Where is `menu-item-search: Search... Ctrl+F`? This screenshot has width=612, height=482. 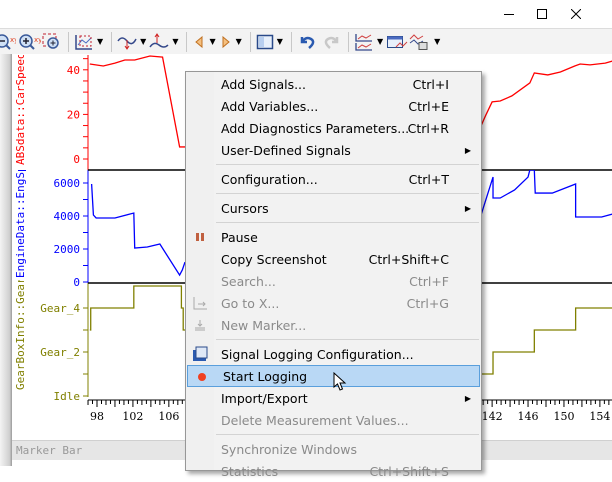 menu-item-search: Search... Ctrl+F is located at coordinates (333, 281).